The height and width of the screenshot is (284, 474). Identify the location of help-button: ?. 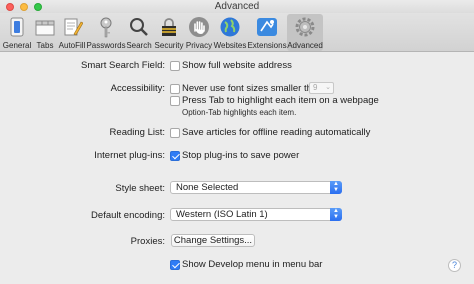
(454, 265).